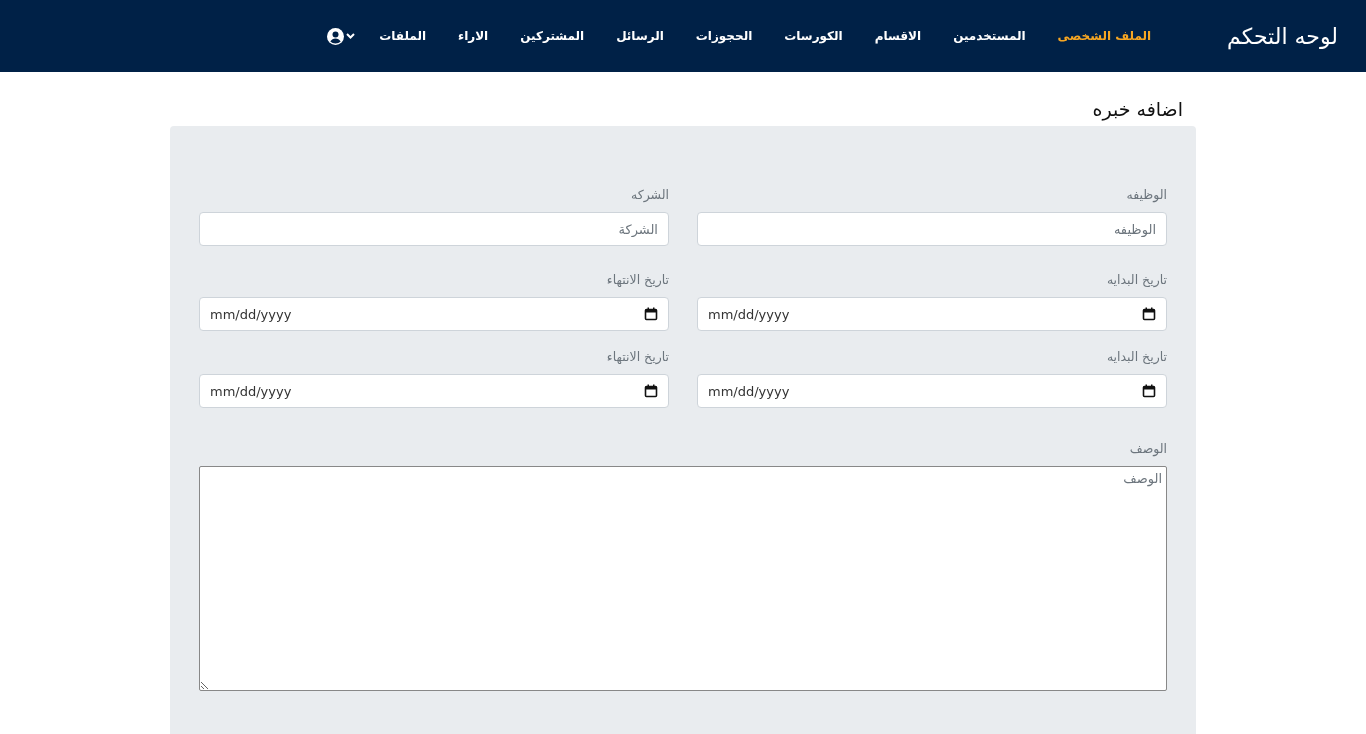  Describe the element at coordinates (1146, 195) in the screenshot. I see `field-label: الوظيفه` at that location.